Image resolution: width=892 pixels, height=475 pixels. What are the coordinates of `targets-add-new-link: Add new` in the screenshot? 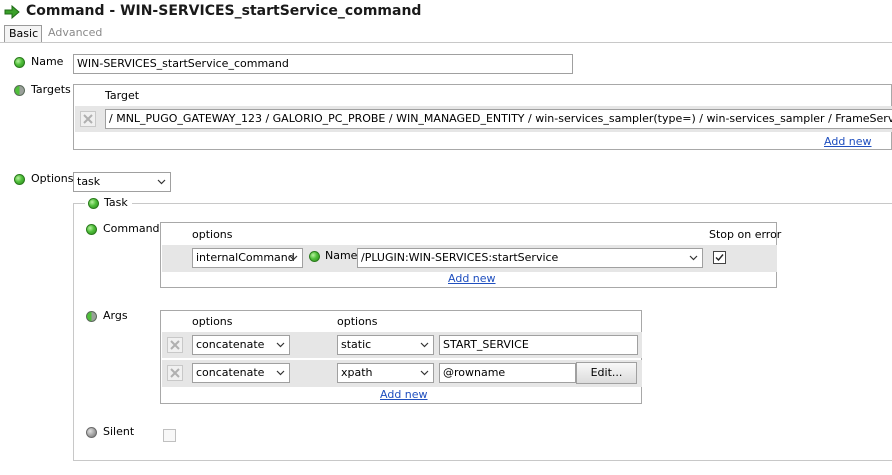 It's located at (848, 141).